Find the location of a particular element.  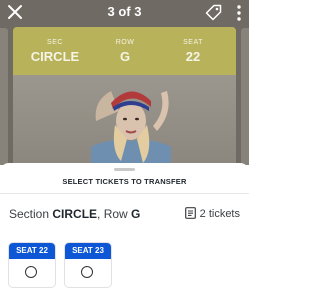

sheet-title: SELECT TICKETS TO TRANSFER is located at coordinates (124, 181).